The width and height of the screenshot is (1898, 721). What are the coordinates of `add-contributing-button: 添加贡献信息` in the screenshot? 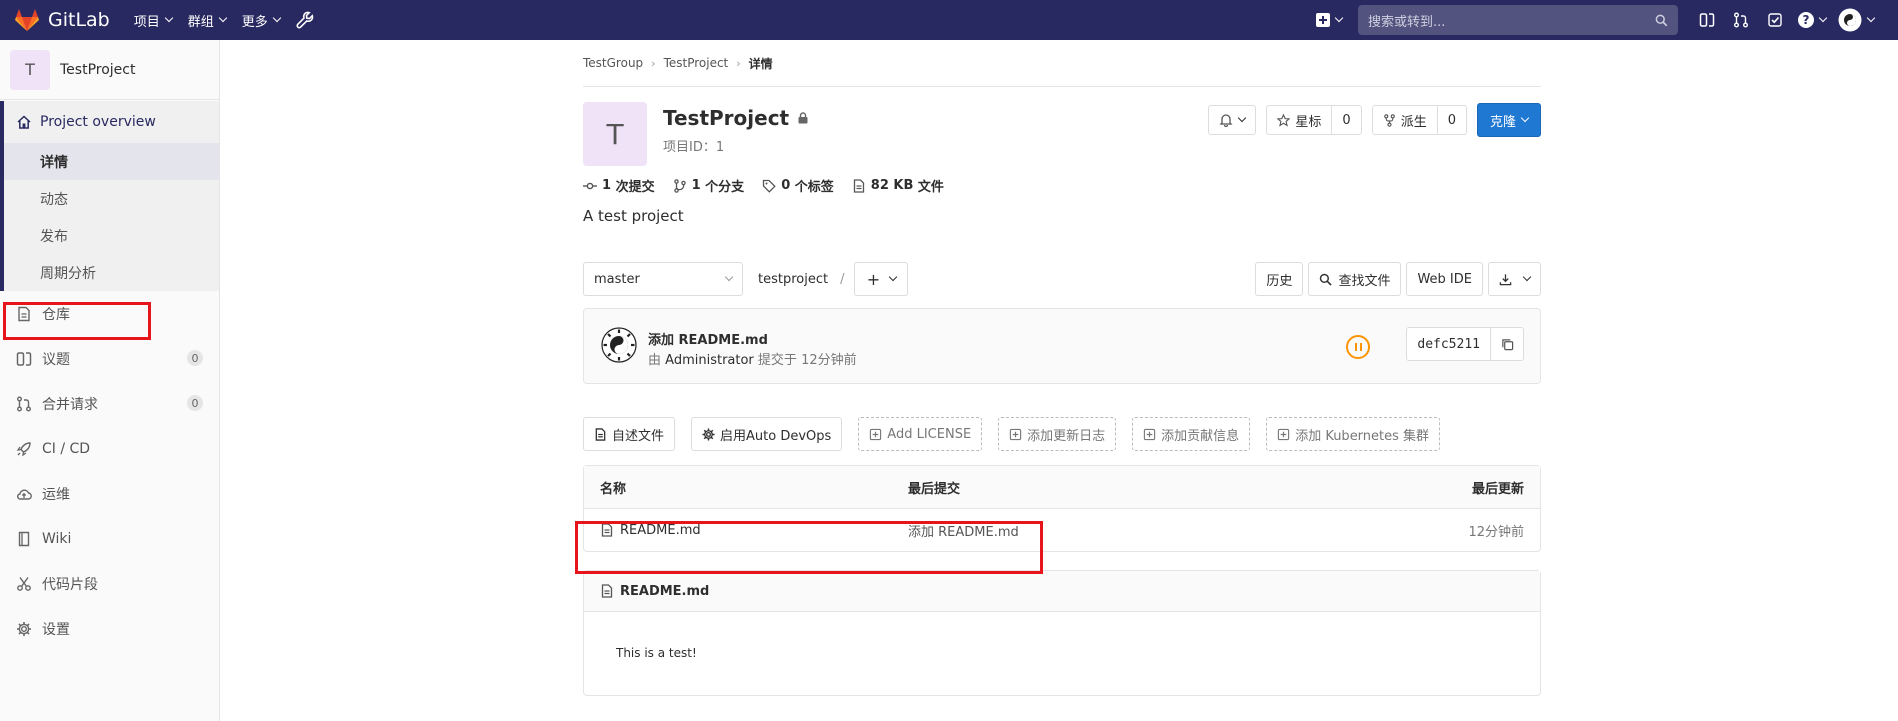 It's located at (1191, 434).